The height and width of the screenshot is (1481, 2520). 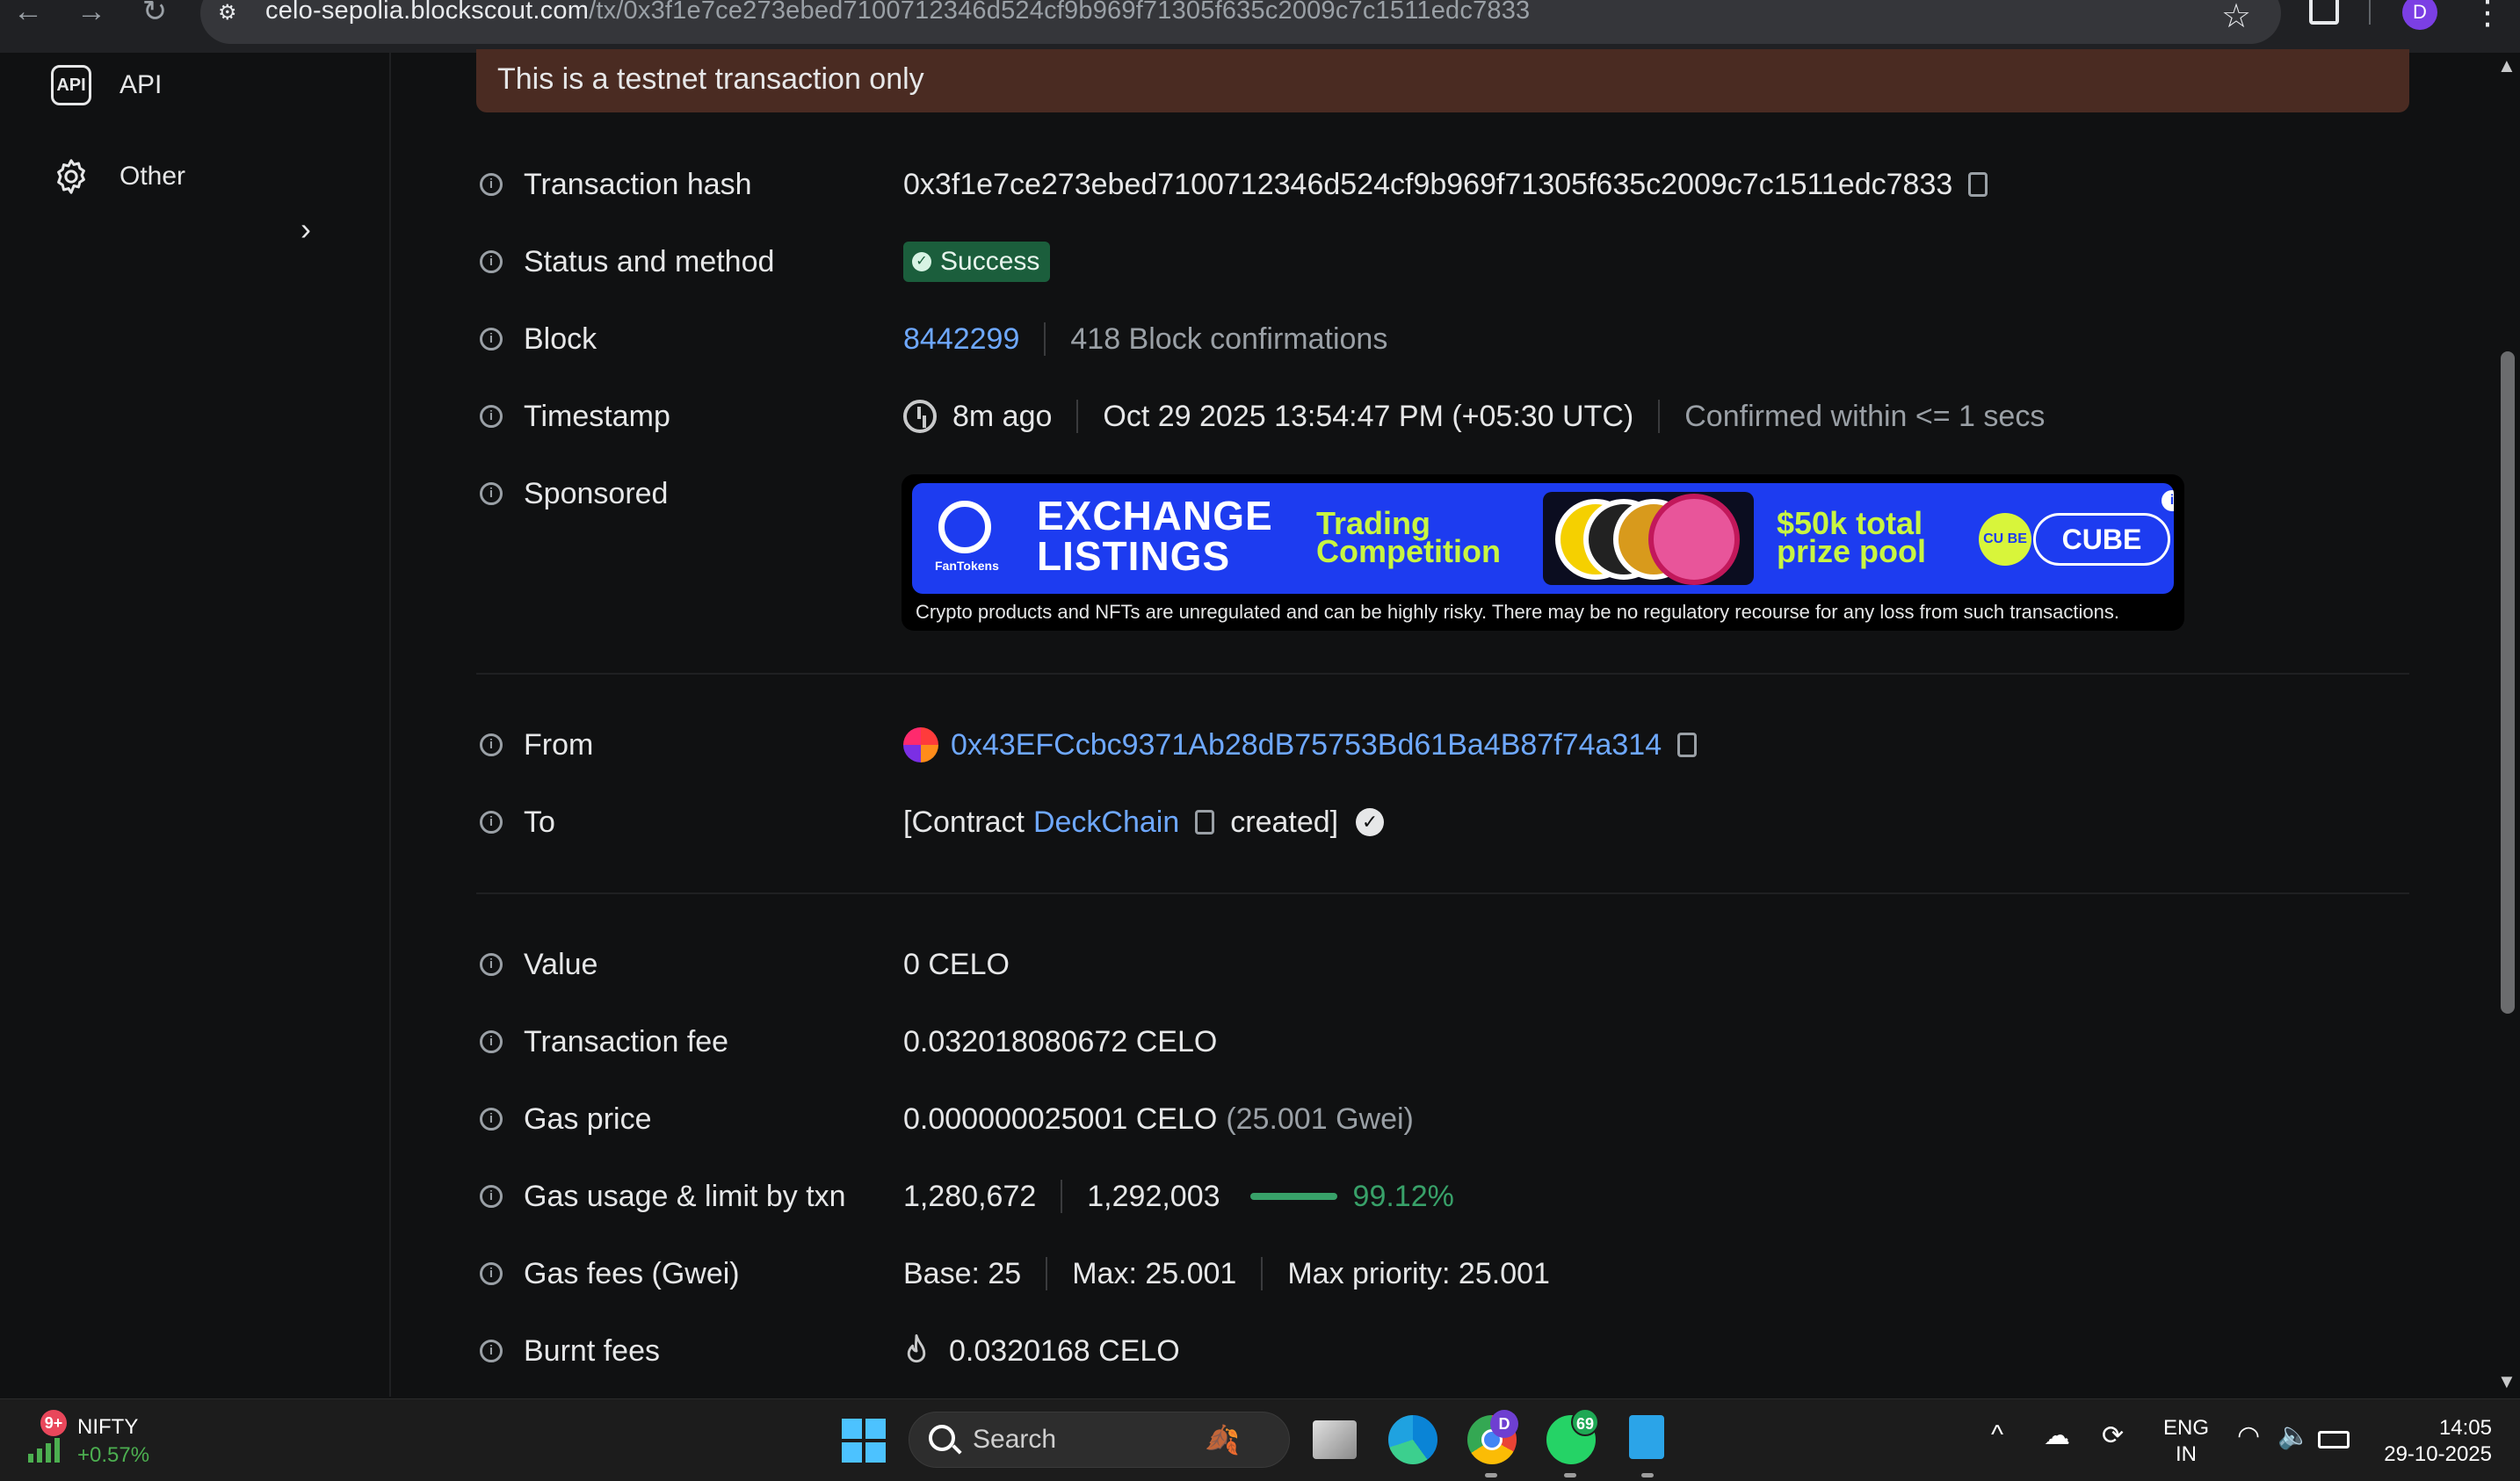 What do you see at coordinates (2438, 1454) in the screenshot?
I see `clock-date: 29-10-2025` at bounding box center [2438, 1454].